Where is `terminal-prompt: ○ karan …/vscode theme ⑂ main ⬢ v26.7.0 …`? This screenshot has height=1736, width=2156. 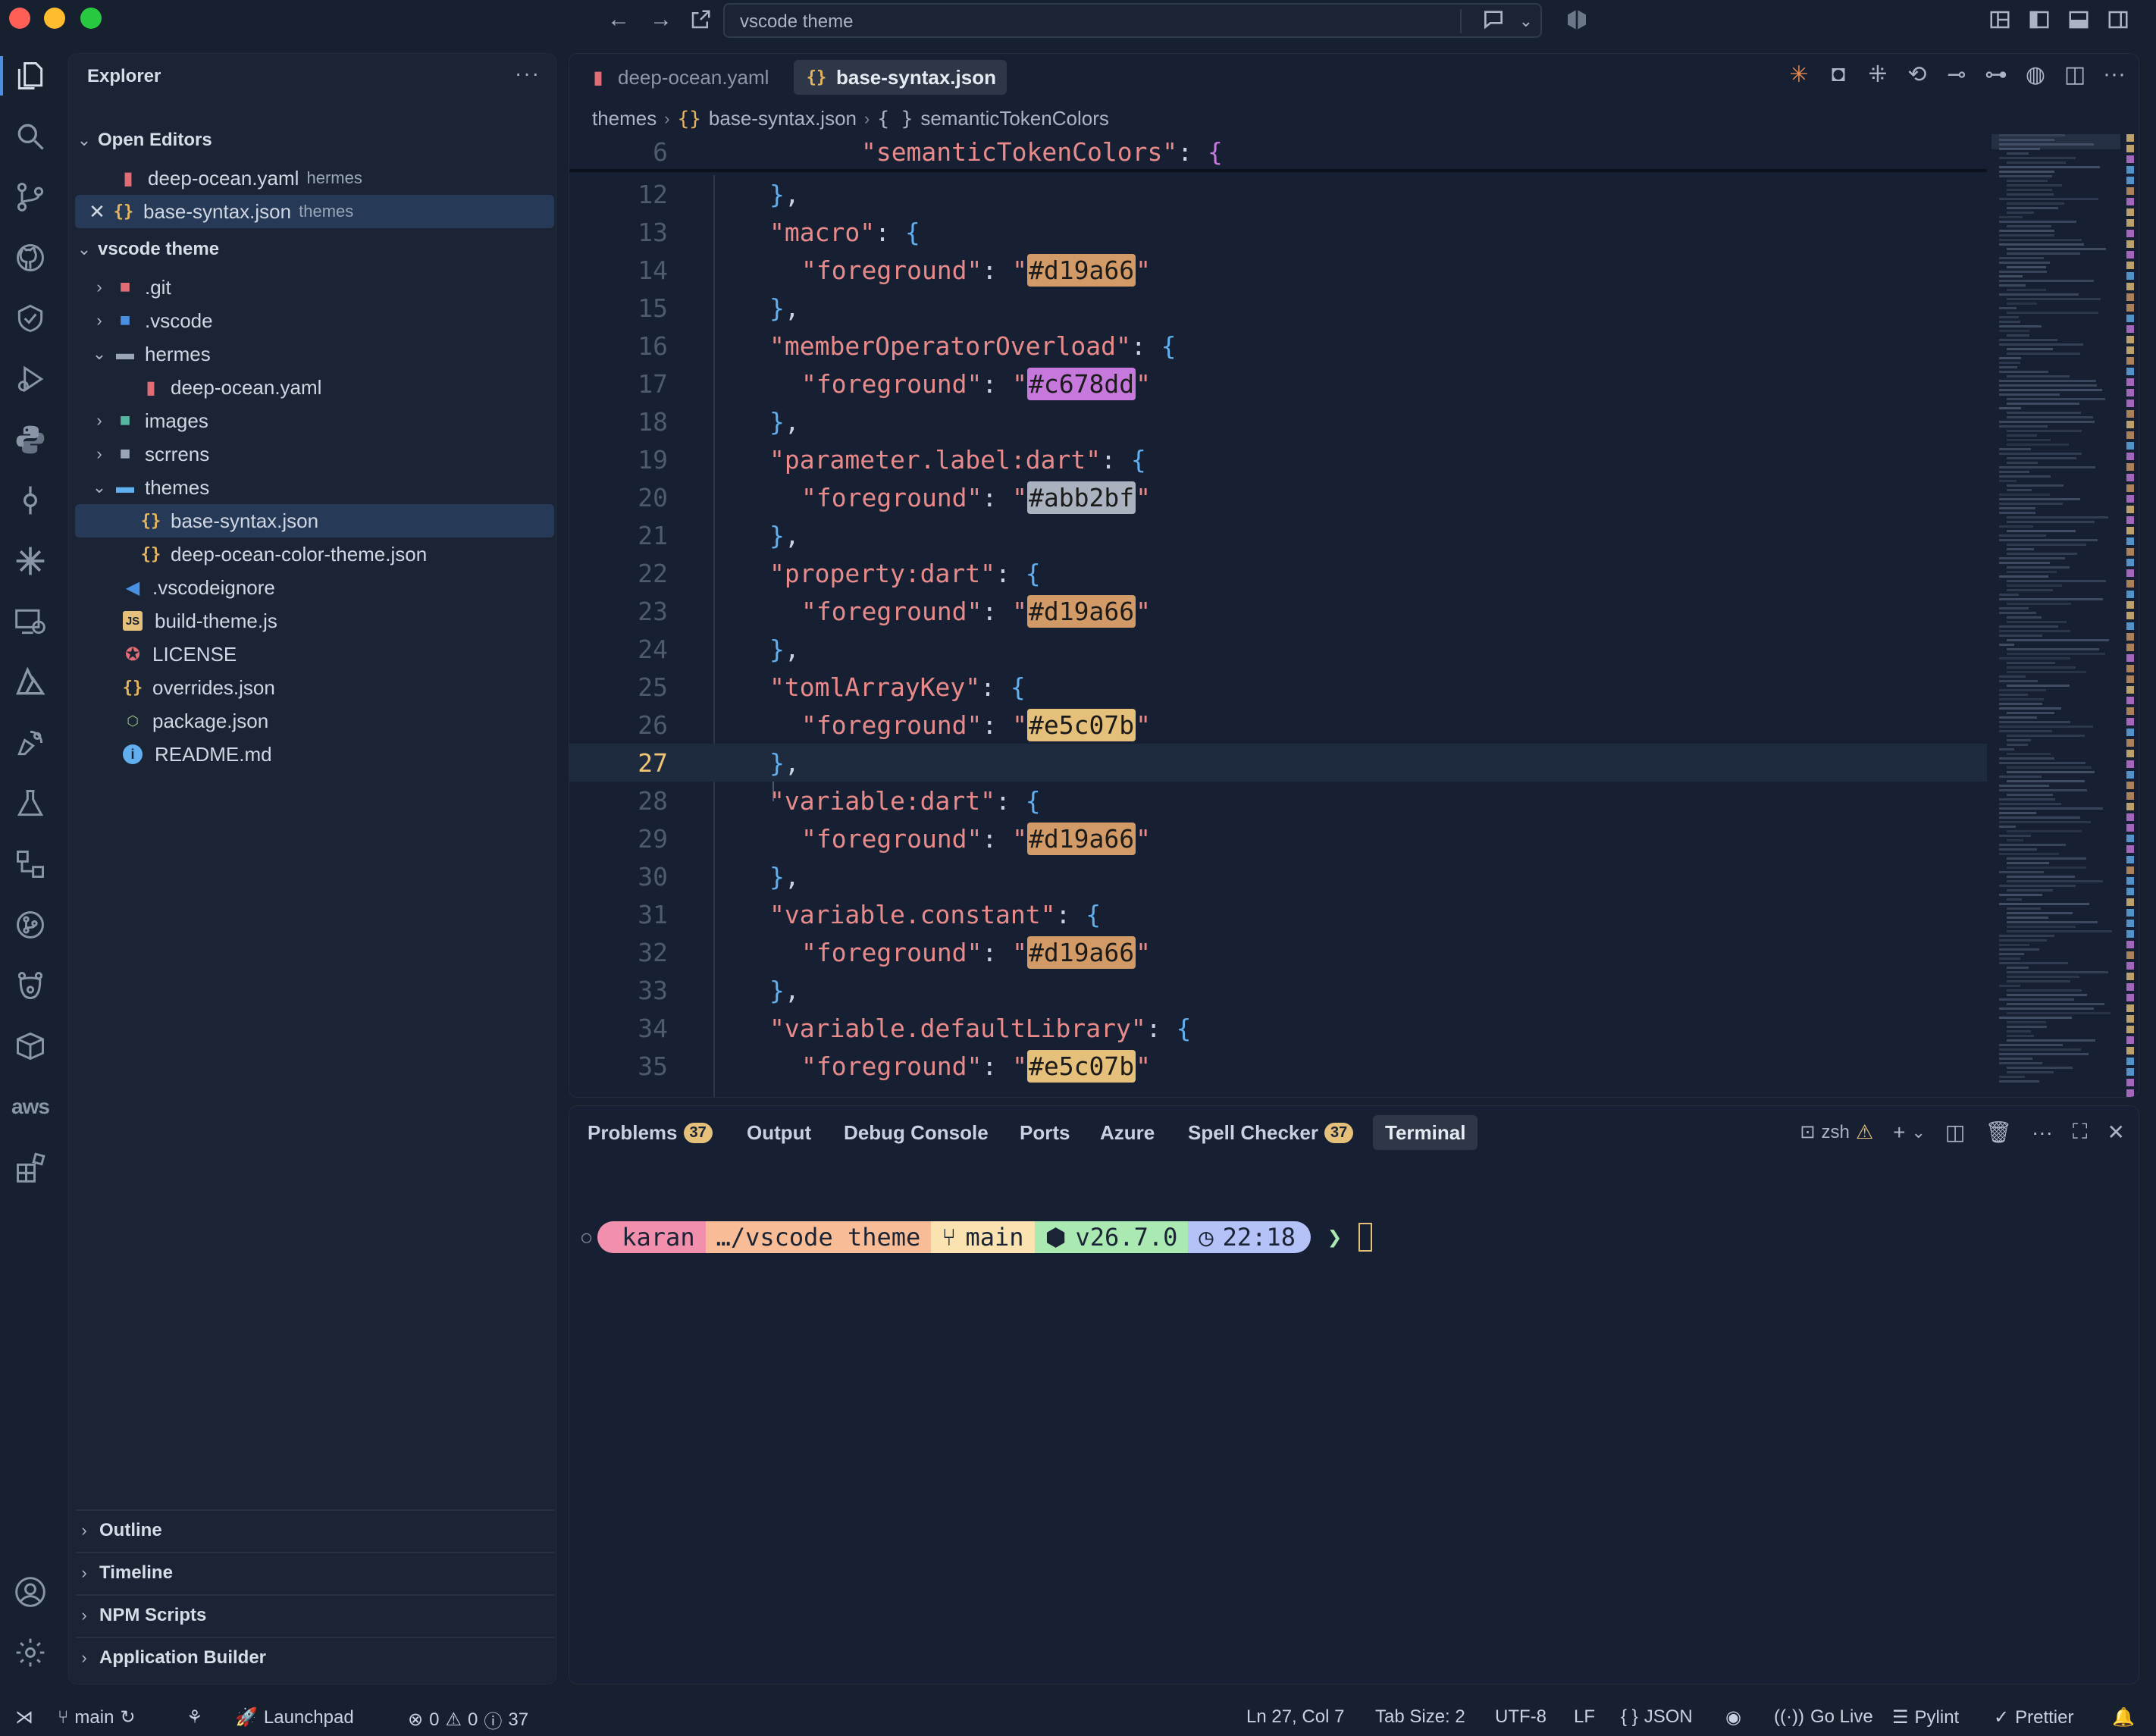 terminal-prompt: ○ karan …/vscode theme ⑂ main ⬢ v26.7.0 … is located at coordinates (977, 1237).